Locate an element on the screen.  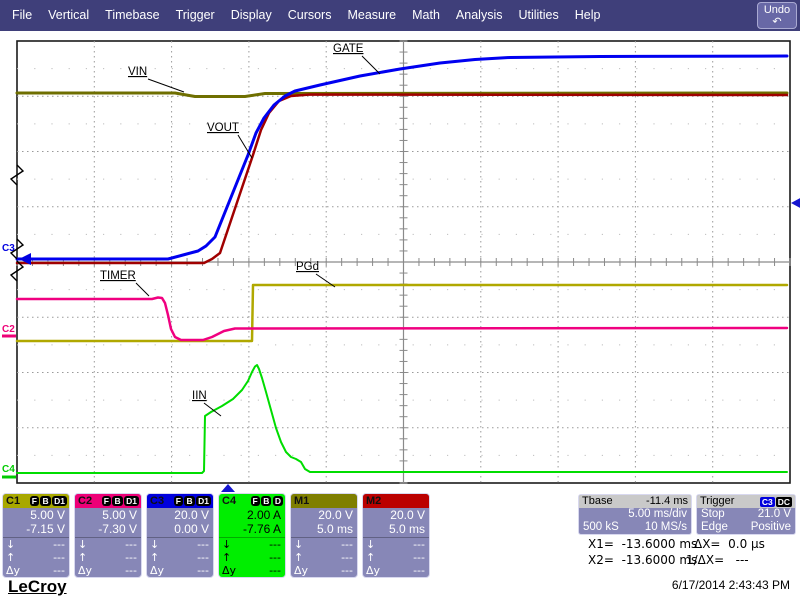
trace-callout-vout: VOUT is located at coordinates (223, 128).